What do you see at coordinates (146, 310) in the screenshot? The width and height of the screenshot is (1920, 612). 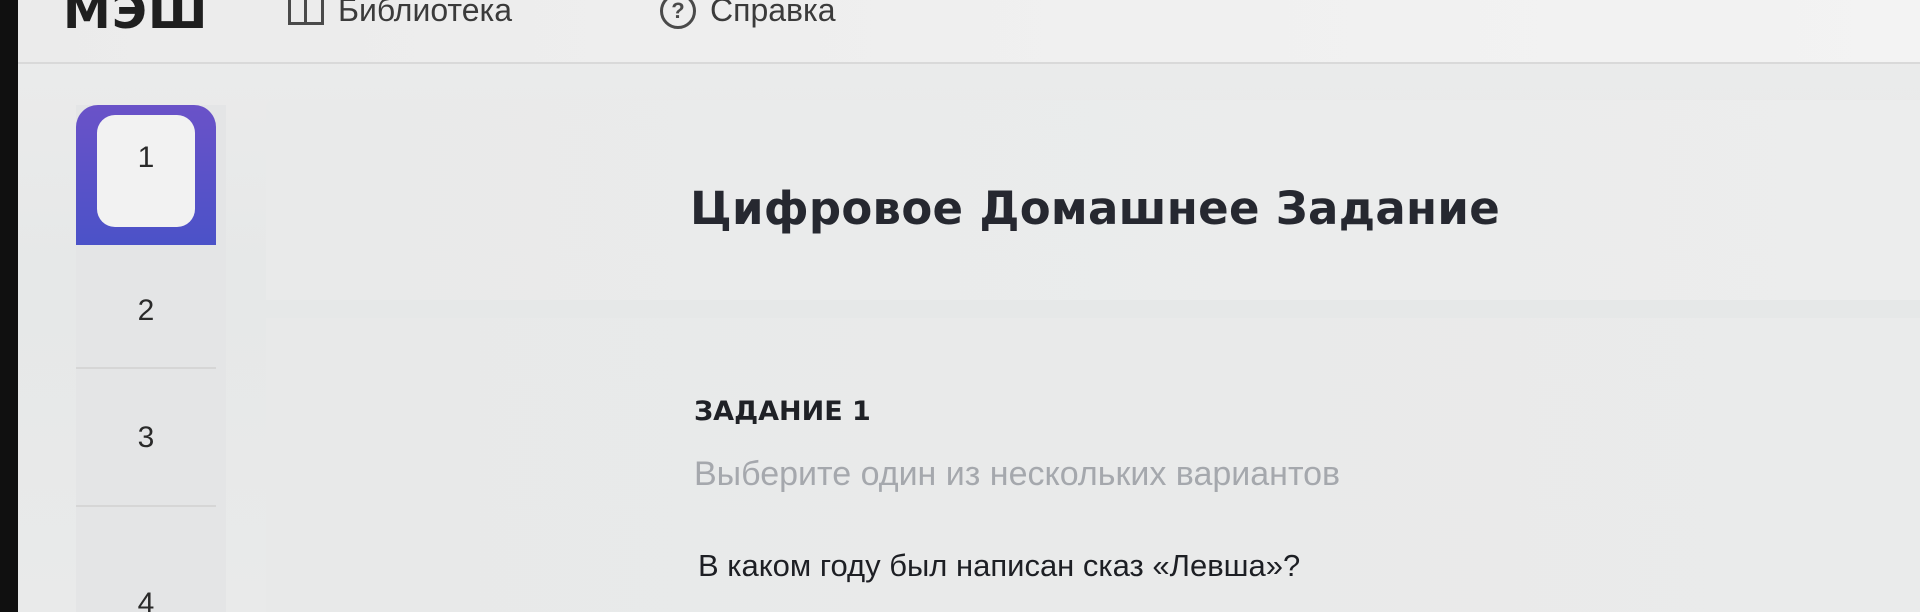 I see `task-tab-2-label: 2` at bounding box center [146, 310].